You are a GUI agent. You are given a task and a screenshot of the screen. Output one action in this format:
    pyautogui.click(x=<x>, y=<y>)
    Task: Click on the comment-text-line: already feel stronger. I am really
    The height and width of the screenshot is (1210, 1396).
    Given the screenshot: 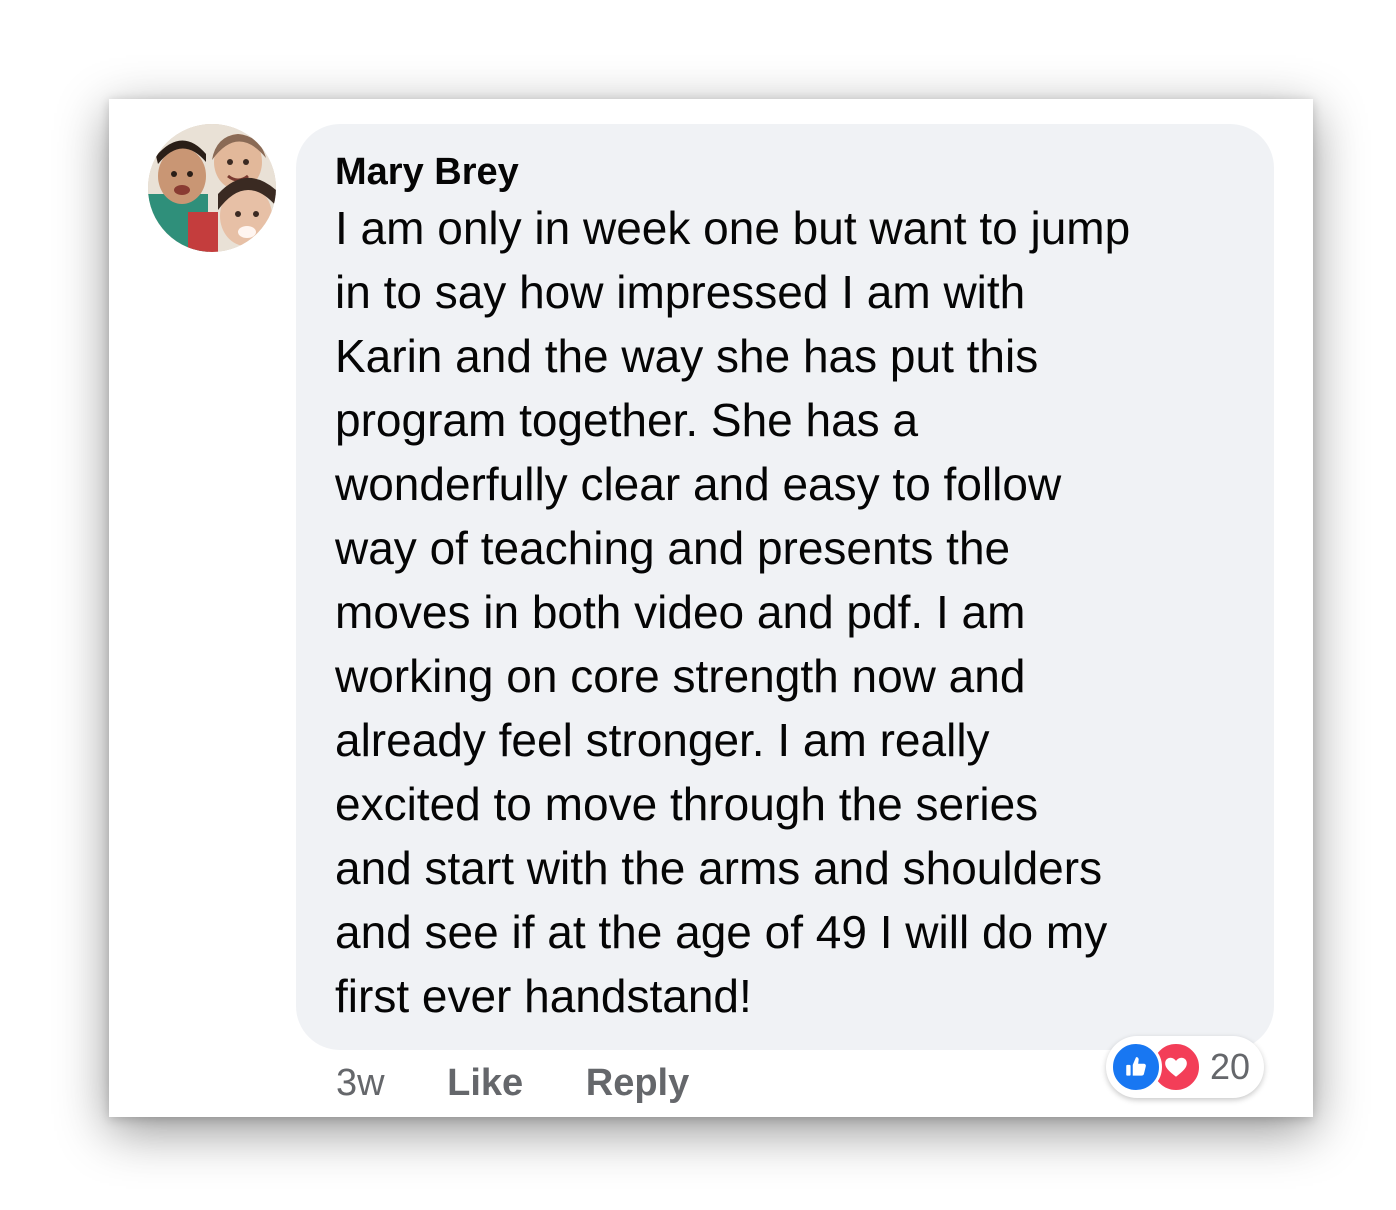 What is the action you would take?
    pyautogui.click(x=662, y=740)
    